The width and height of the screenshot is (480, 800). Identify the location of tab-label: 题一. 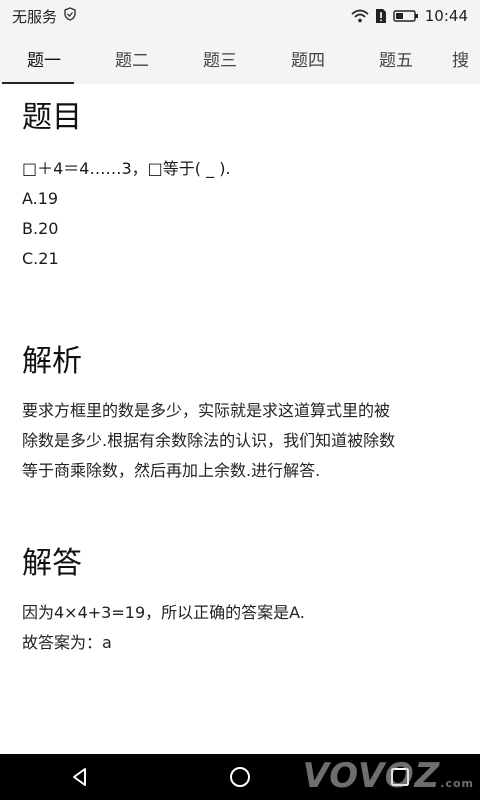
(44, 60).